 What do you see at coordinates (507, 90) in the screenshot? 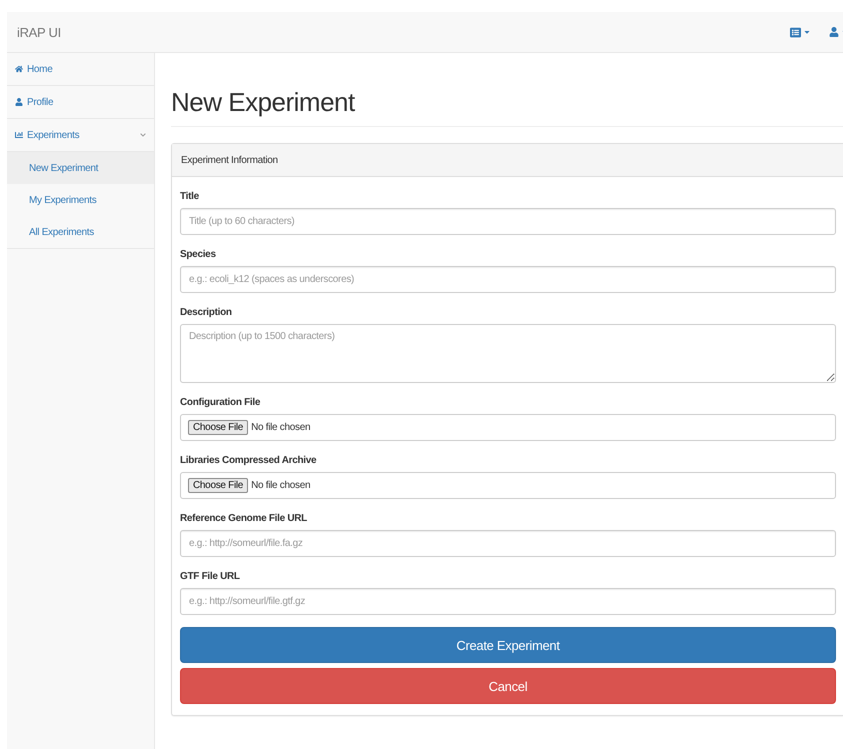
I see `page-title: New Experiment` at bounding box center [507, 90].